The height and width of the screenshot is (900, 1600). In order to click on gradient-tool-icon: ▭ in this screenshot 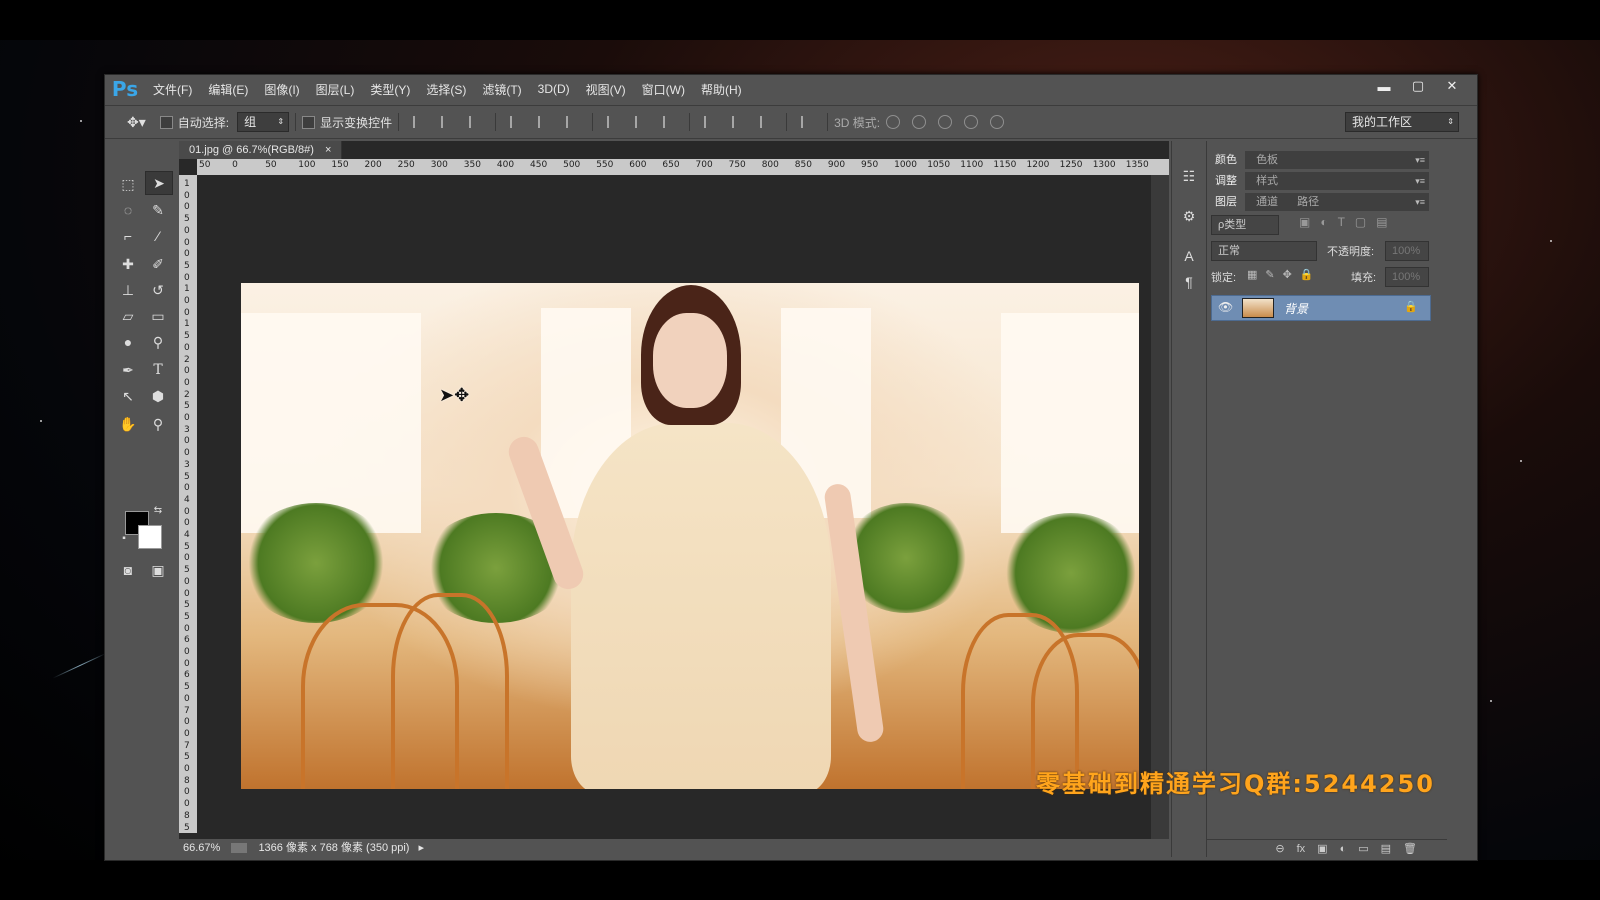, I will do `click(158, 316)`.